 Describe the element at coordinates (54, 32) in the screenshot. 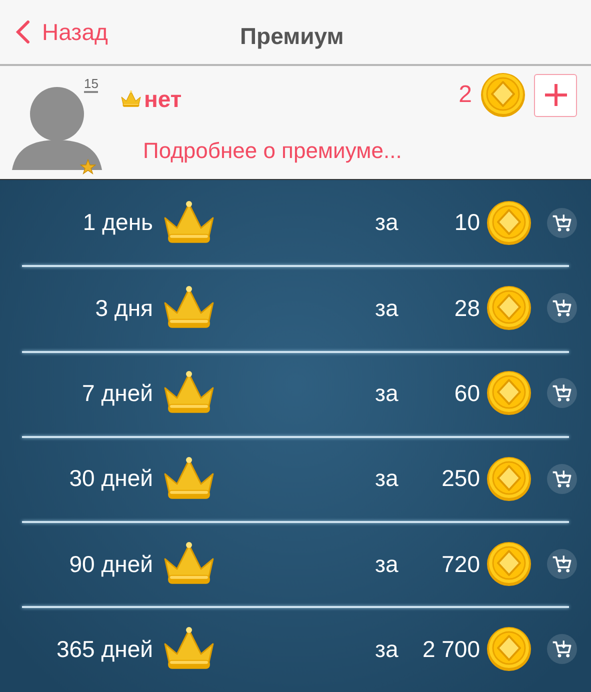

I see `back-button: Назад` at that location.